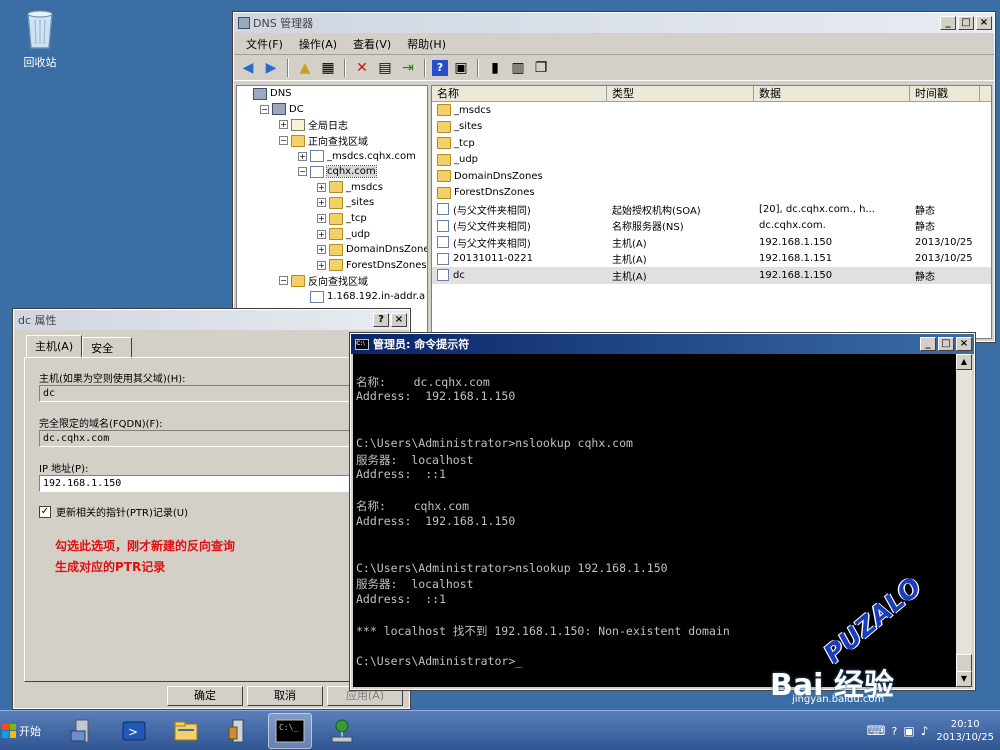 This screenshot has height=750, width=1000. I want to click on cmd-taskbar-icon: C:\_, so click(290, 730).